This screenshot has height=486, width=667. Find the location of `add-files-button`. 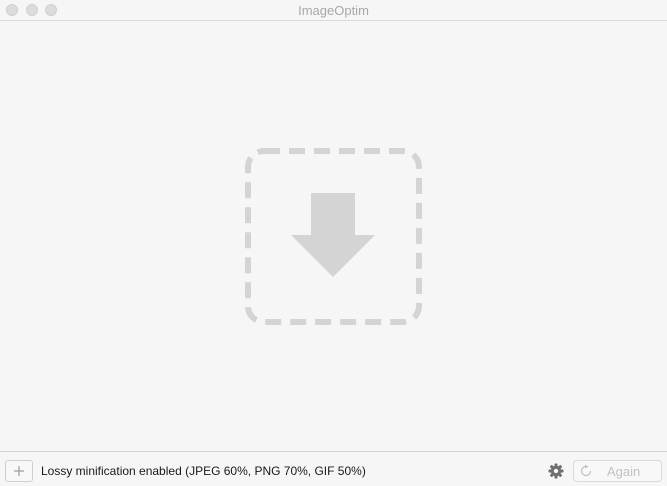

add-files-button is located at coordinates (19, 471).